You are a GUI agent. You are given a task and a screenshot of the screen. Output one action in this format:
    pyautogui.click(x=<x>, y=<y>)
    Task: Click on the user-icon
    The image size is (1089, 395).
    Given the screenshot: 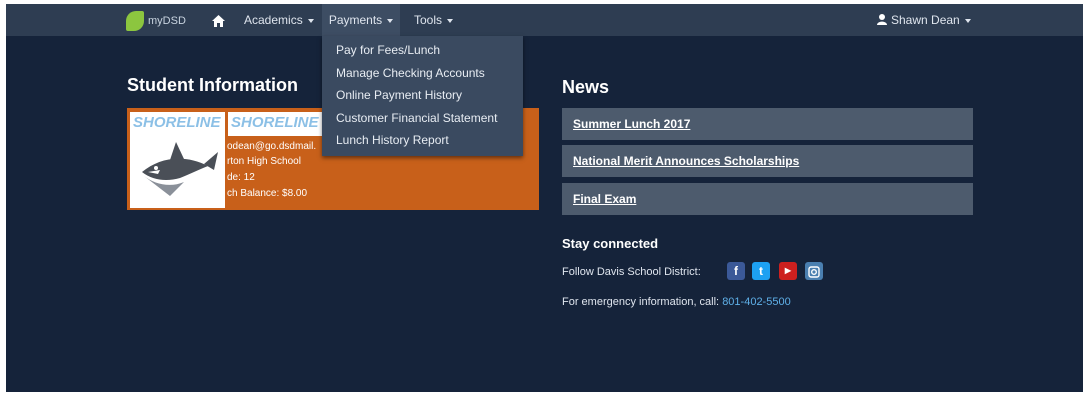 What is the action you would take?
    pyautogui.click(x=882, y=21)
    